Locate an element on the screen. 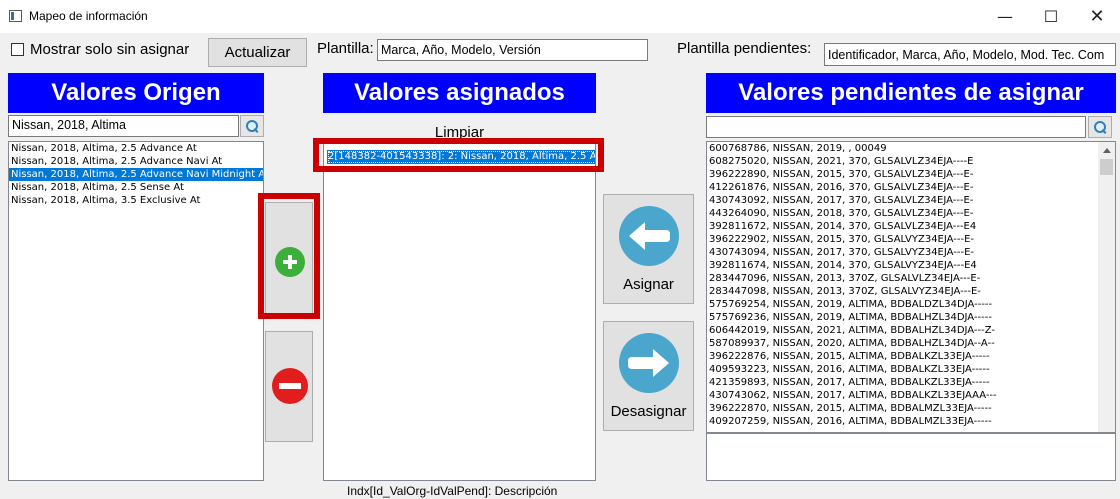  unassign-button: Desasignar is located at coordinates (648, 376).